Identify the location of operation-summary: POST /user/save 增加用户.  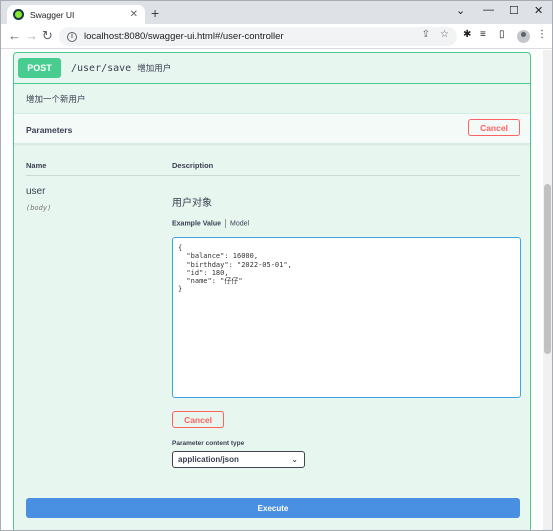
(272, 68).